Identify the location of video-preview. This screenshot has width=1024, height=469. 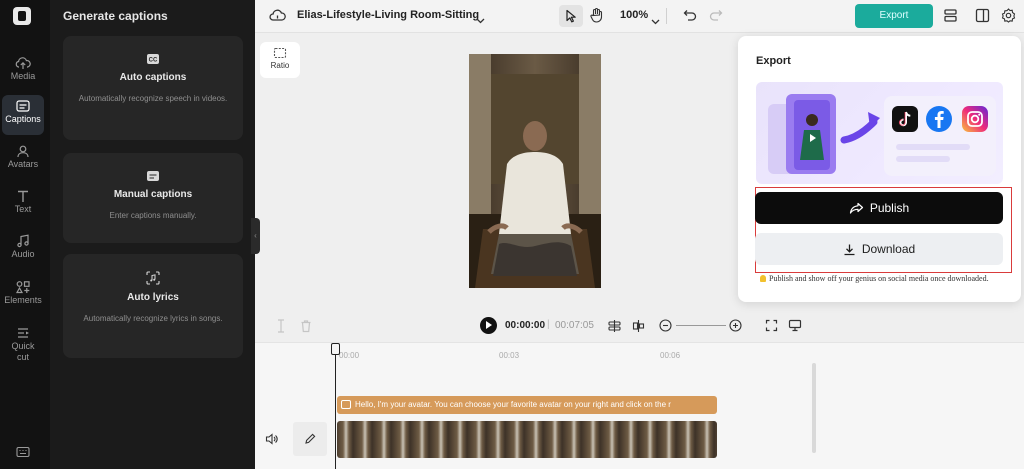
(535, 171).